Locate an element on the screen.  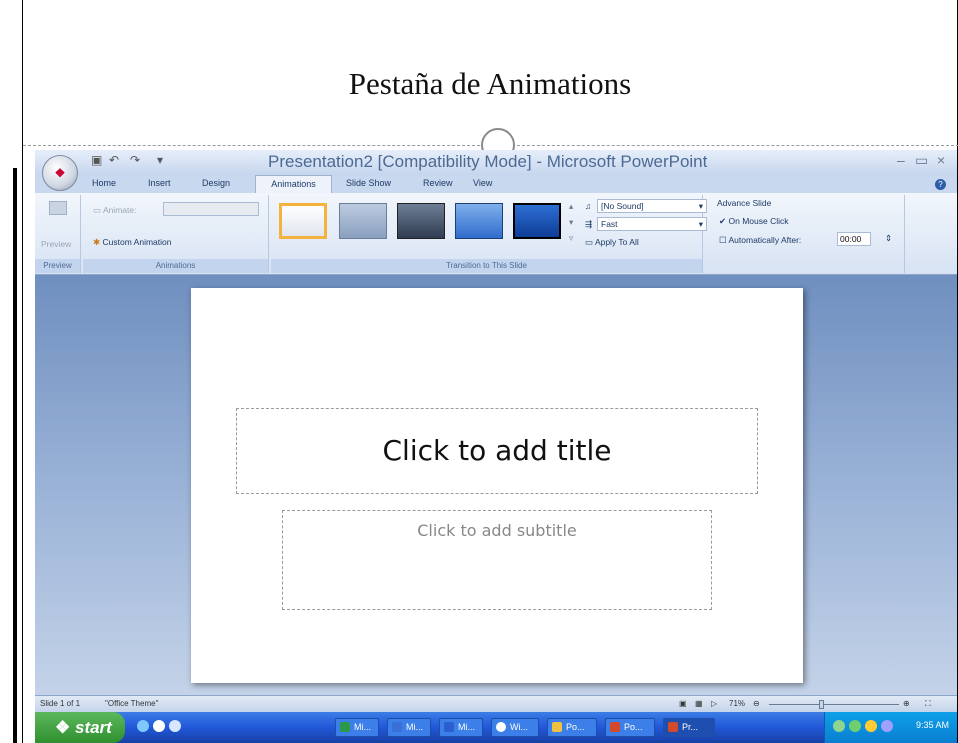
quicklaunch-icon is located at coordinates (143, 726).